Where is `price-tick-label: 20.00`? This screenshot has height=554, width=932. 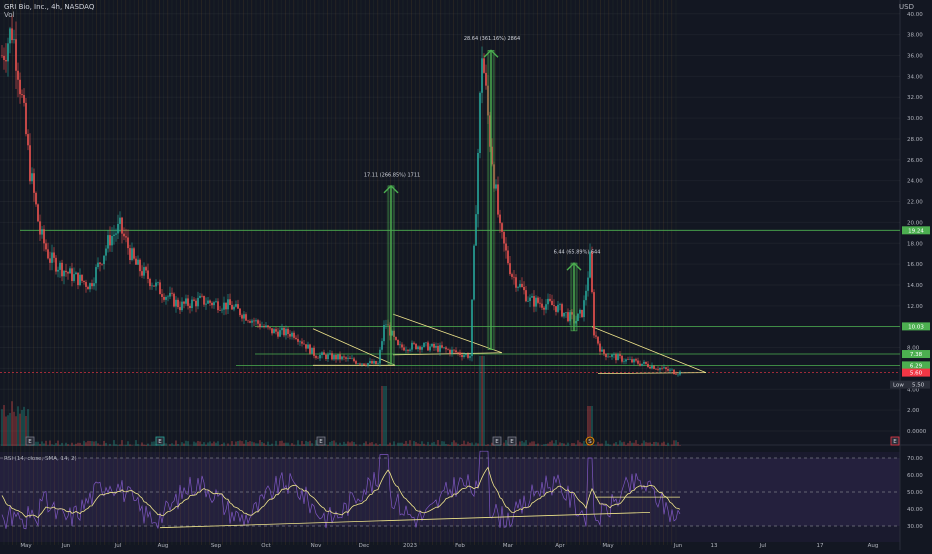
price-tick-label: 20.00 is located at coordinates (915, 223).